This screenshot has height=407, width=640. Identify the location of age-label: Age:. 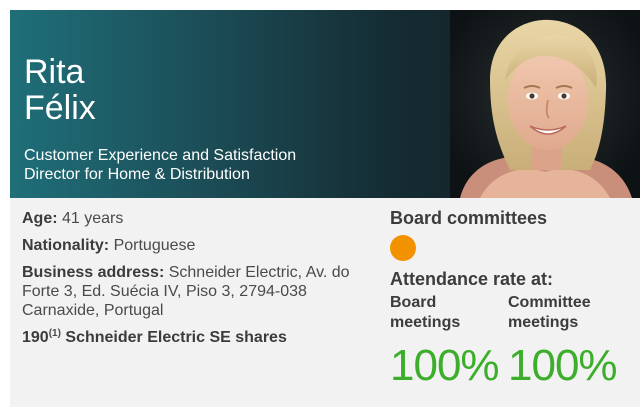
(40, 218).